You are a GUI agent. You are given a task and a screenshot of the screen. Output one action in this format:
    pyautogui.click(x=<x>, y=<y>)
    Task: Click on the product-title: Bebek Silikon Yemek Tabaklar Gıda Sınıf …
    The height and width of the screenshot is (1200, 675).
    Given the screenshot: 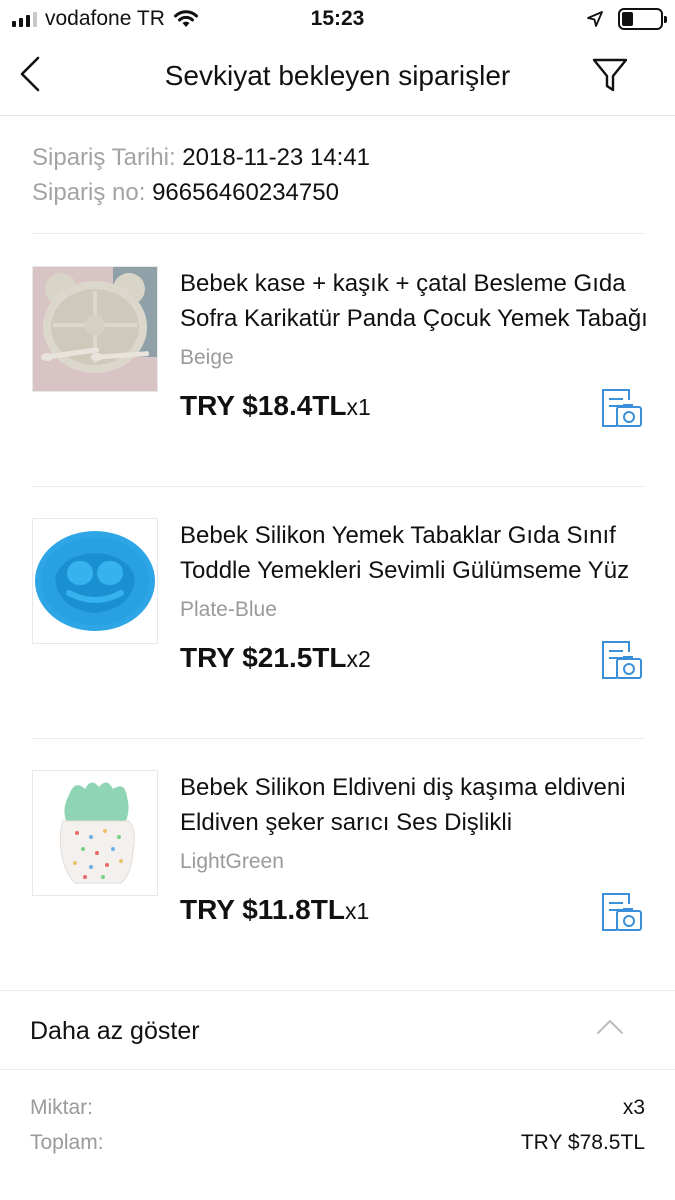 What is the action you would take?
    pyautogui.click(x=415, y=553)
    